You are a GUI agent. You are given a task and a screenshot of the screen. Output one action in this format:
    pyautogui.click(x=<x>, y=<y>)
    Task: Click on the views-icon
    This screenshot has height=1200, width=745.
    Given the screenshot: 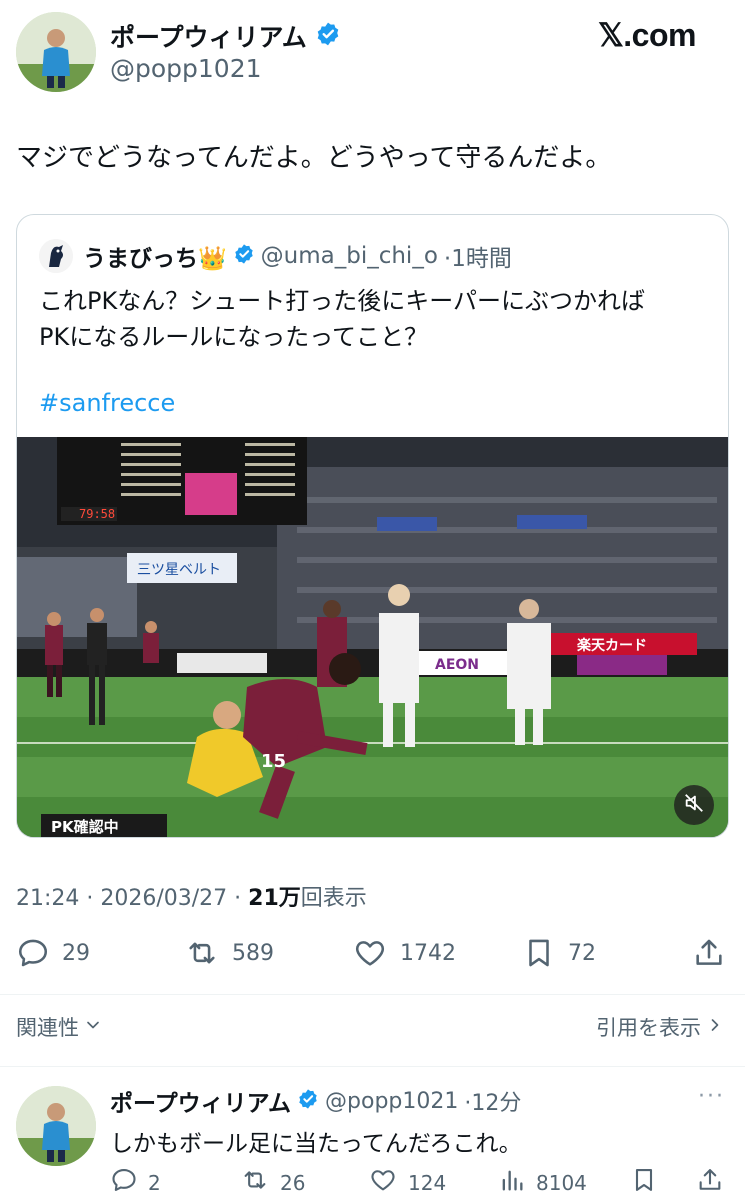 What is the action you would take?
    pyautogui.click(x=512, y=1182)
    